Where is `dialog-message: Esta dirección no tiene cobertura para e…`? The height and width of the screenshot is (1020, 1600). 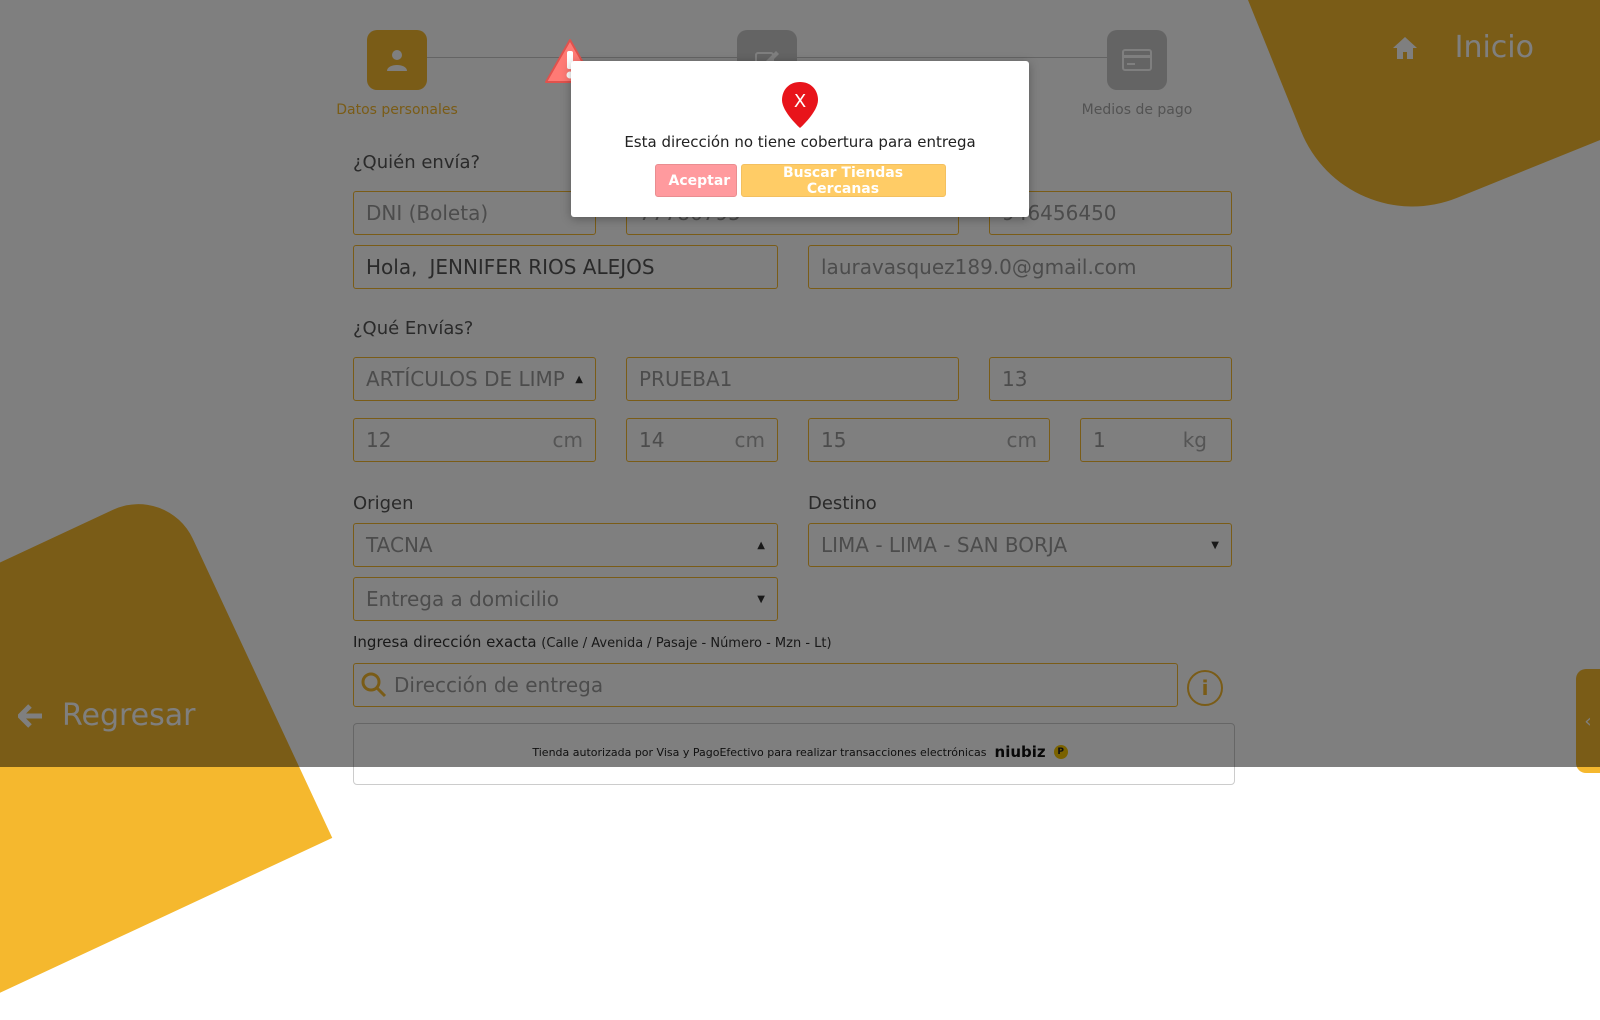
dialog-message: Esta dirección no tiene cobertura para e… is located at coordinates (800, 142).